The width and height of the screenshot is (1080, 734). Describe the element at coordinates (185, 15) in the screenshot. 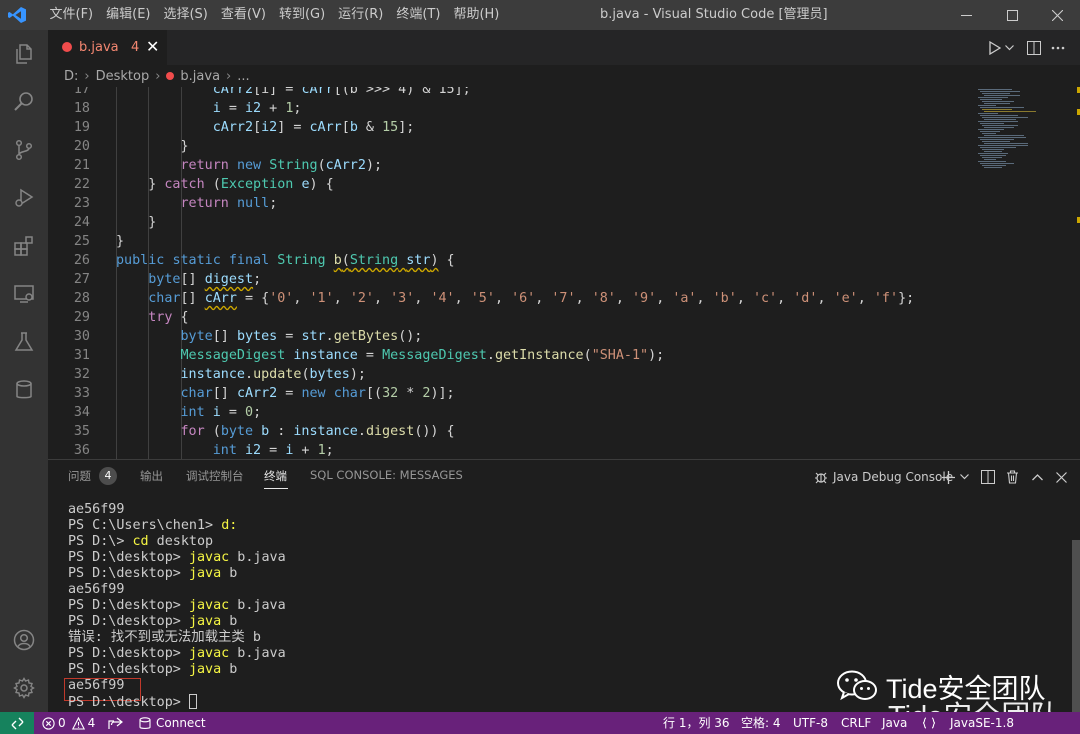

I see `menu-selection: 选择(S)` at that location.